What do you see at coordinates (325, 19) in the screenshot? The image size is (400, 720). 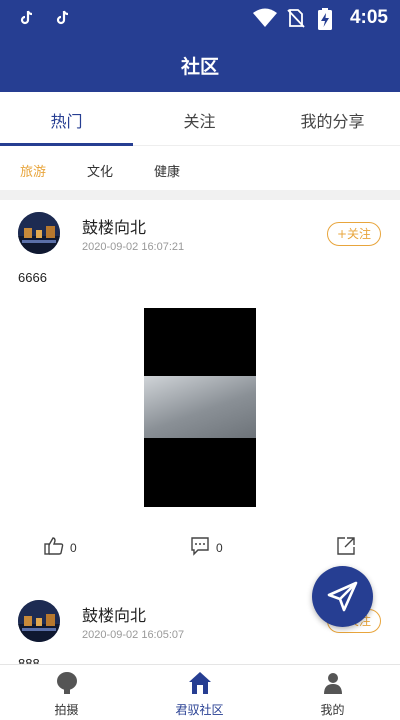 I see `battery-charging-icon` at bounding box center [325, 19].